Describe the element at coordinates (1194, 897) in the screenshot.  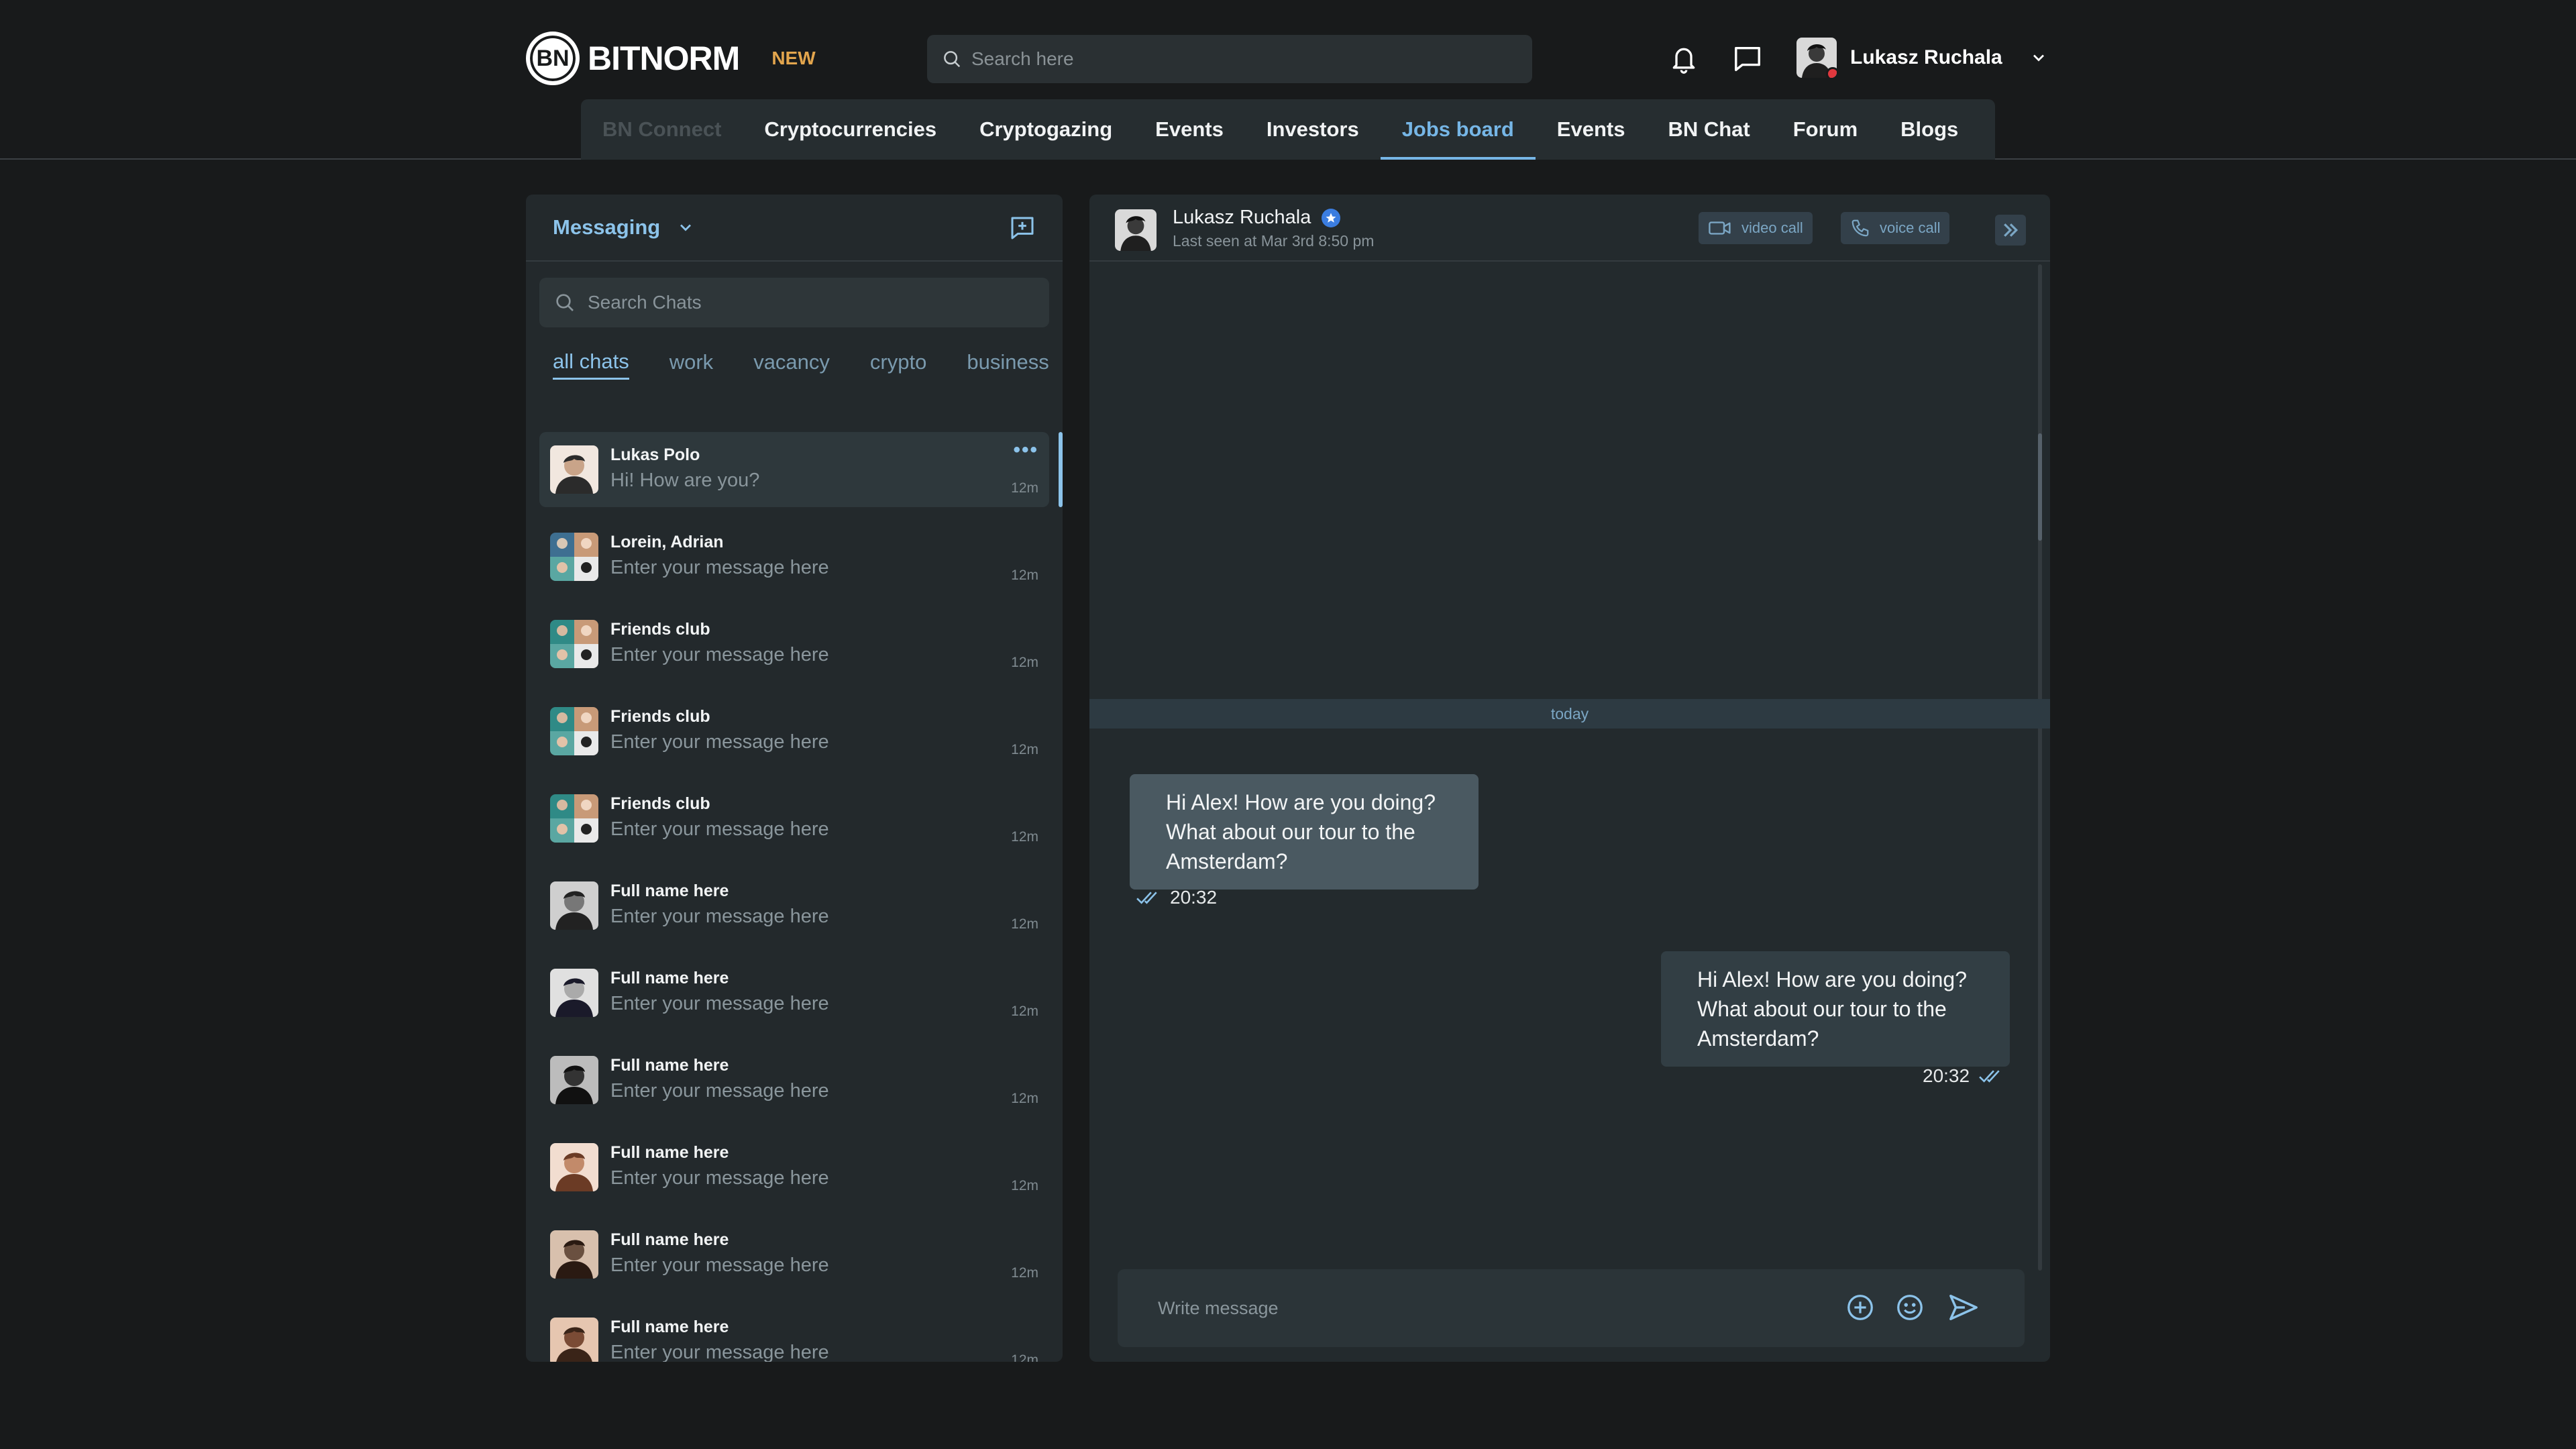
I see `incoming-message-time: 20:32` at that location.